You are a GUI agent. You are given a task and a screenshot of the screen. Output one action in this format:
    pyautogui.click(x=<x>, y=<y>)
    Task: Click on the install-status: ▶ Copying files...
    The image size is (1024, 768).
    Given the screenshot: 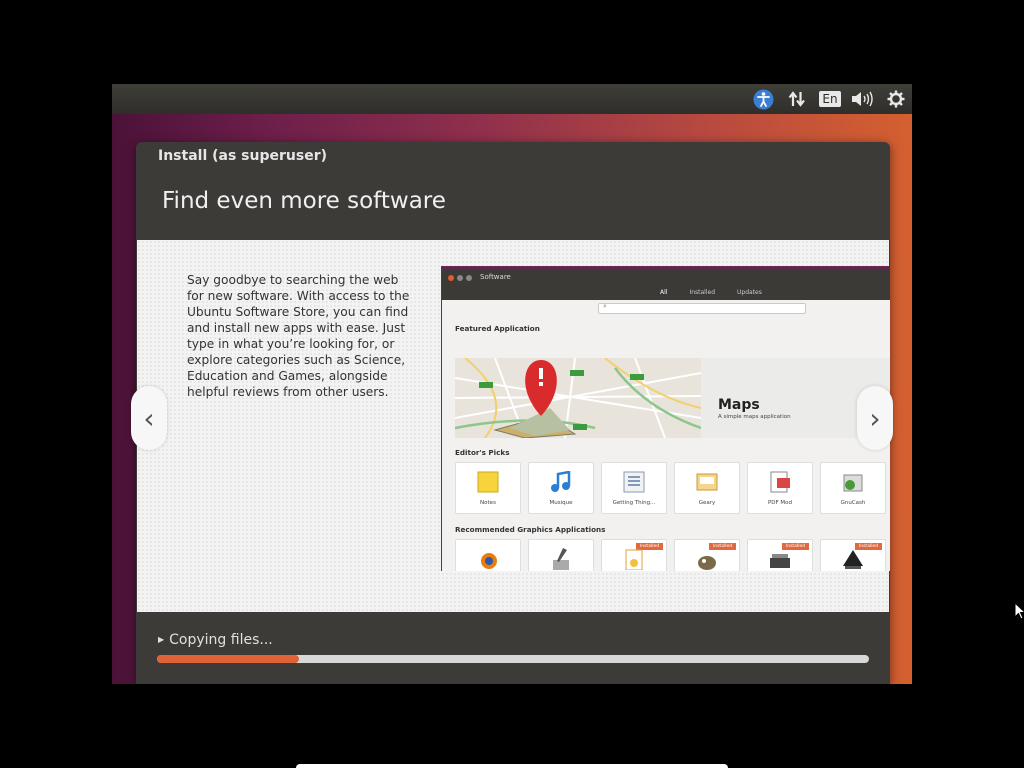 What is the action you would take?
    pyautogui.click(x=215, y=640)
    